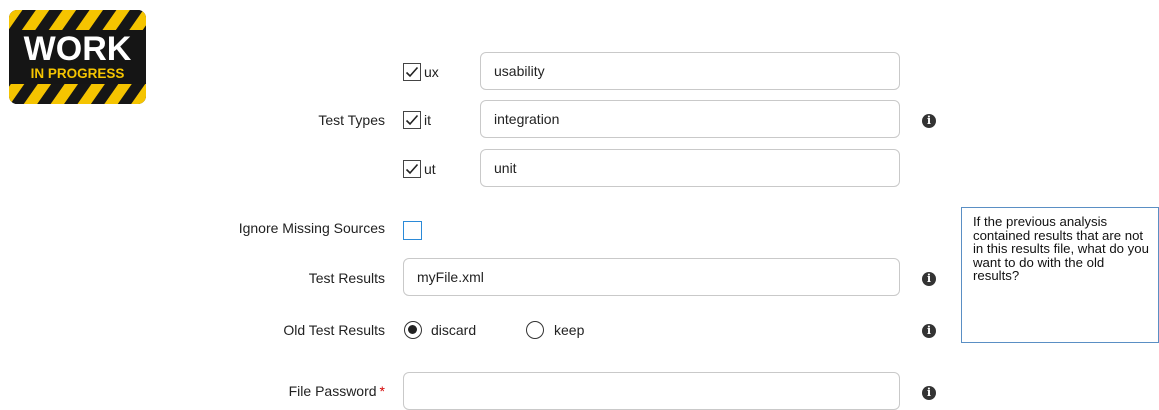 This screenshot has height=410, width=1159. I want to click on checkbox-ux, so click(412, 72).